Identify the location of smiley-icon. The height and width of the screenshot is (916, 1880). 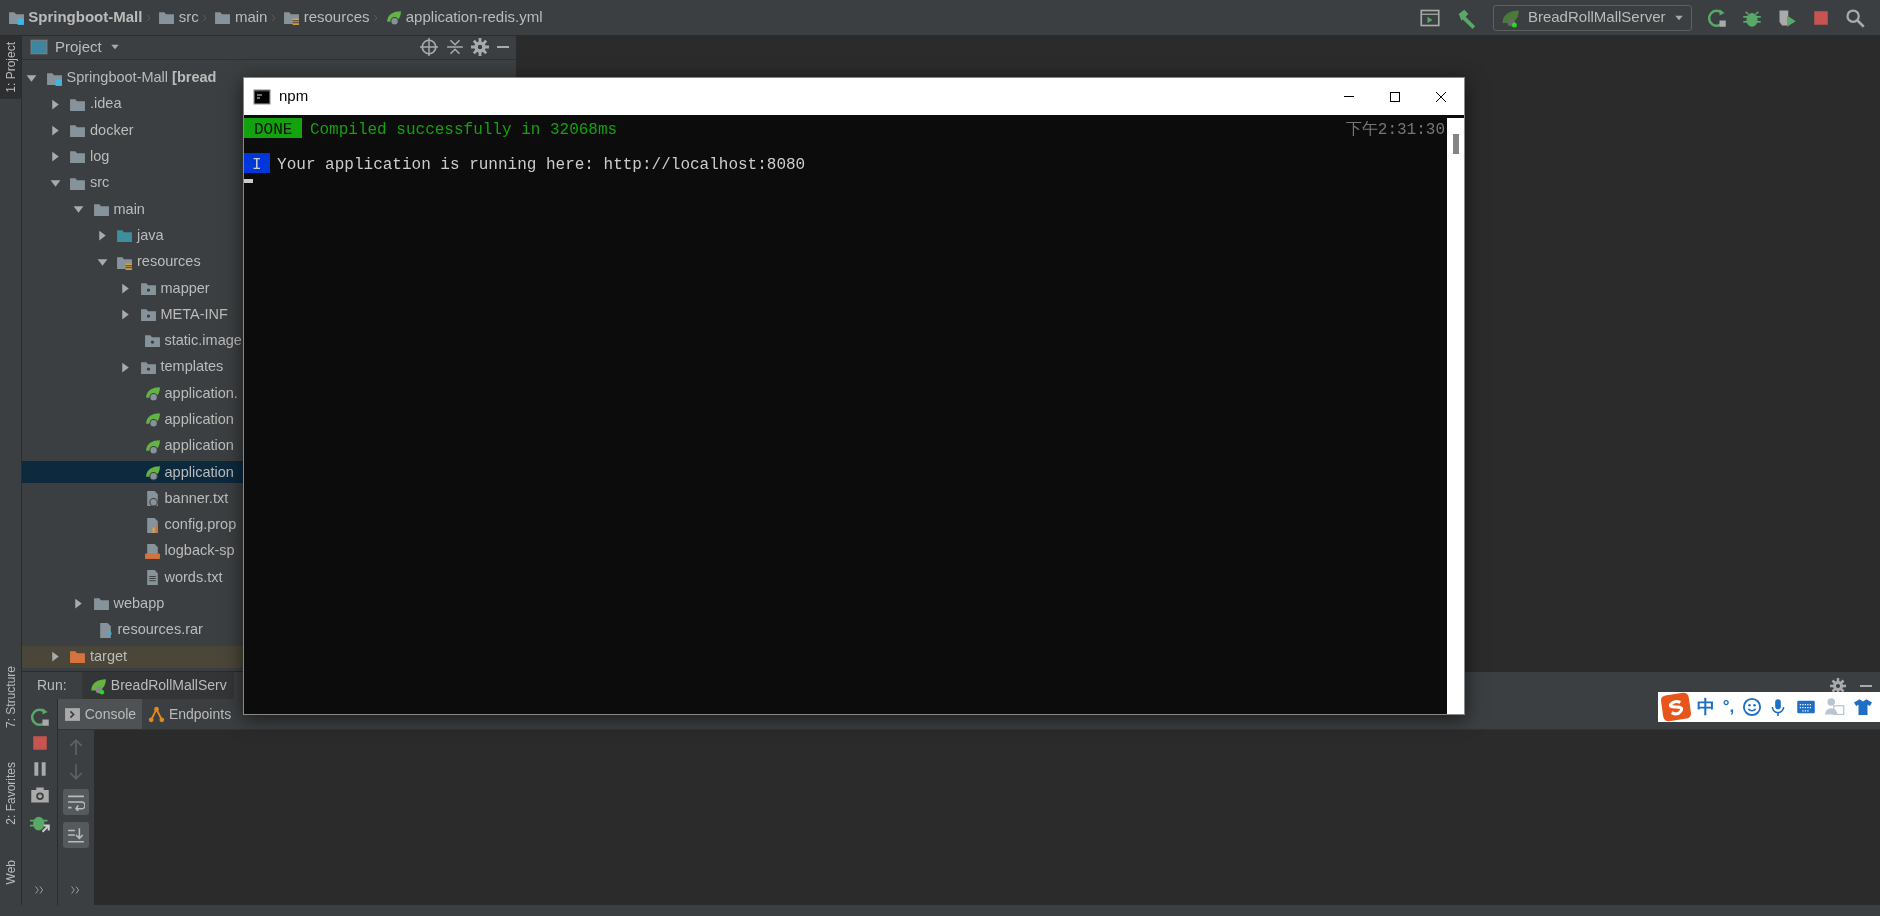
(1751, 707).